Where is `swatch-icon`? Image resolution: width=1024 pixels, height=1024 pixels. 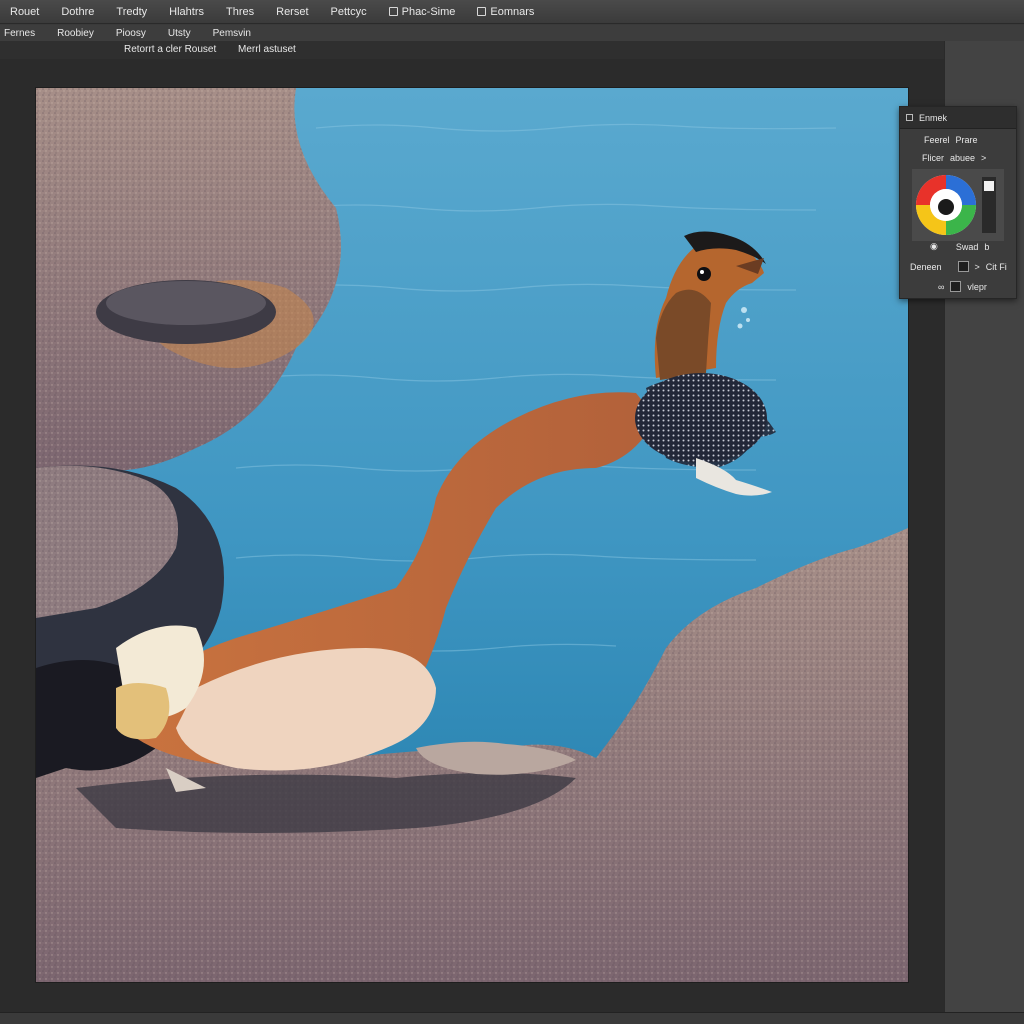 swatch-icon is located at coordinates (963, 266).